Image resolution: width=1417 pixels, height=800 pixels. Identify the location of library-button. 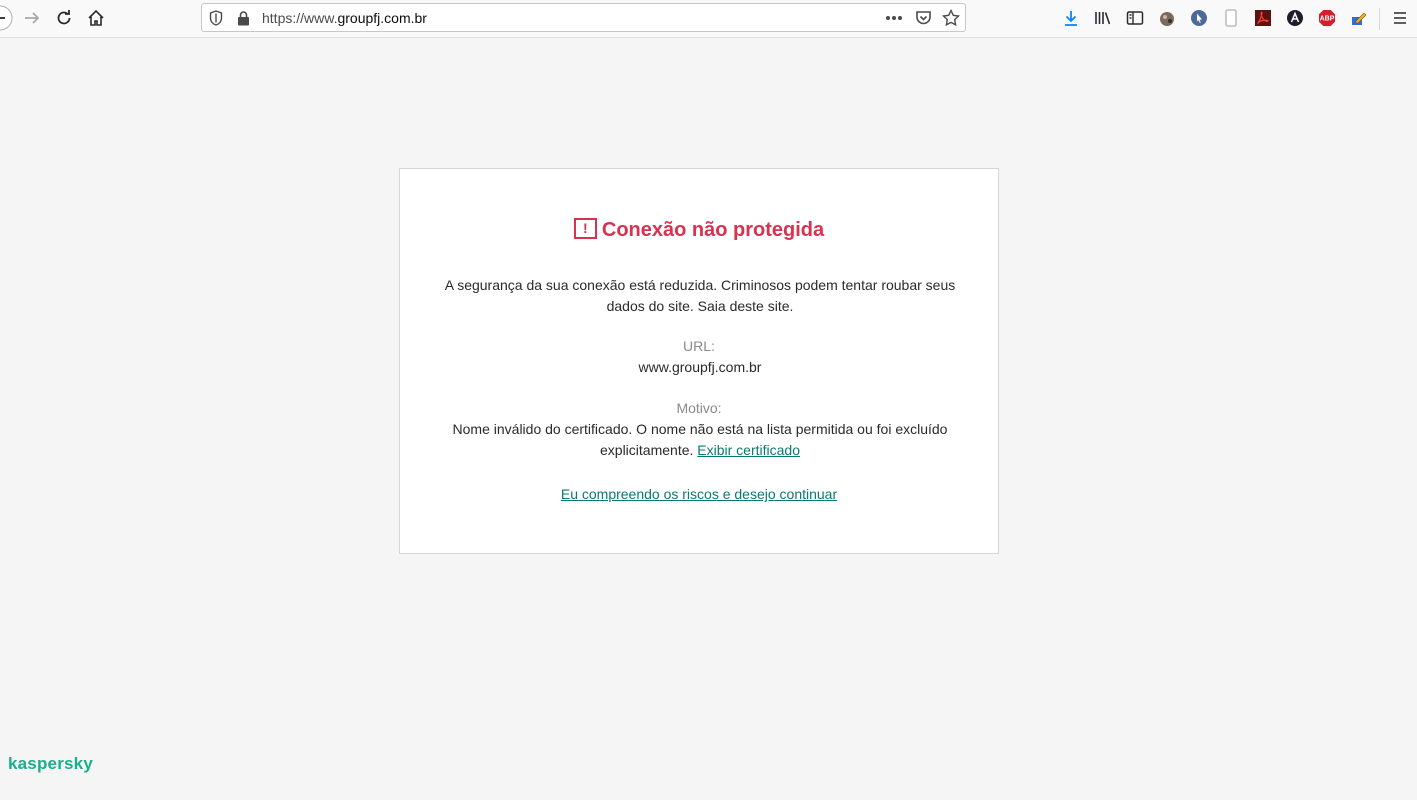
(1103, 18).